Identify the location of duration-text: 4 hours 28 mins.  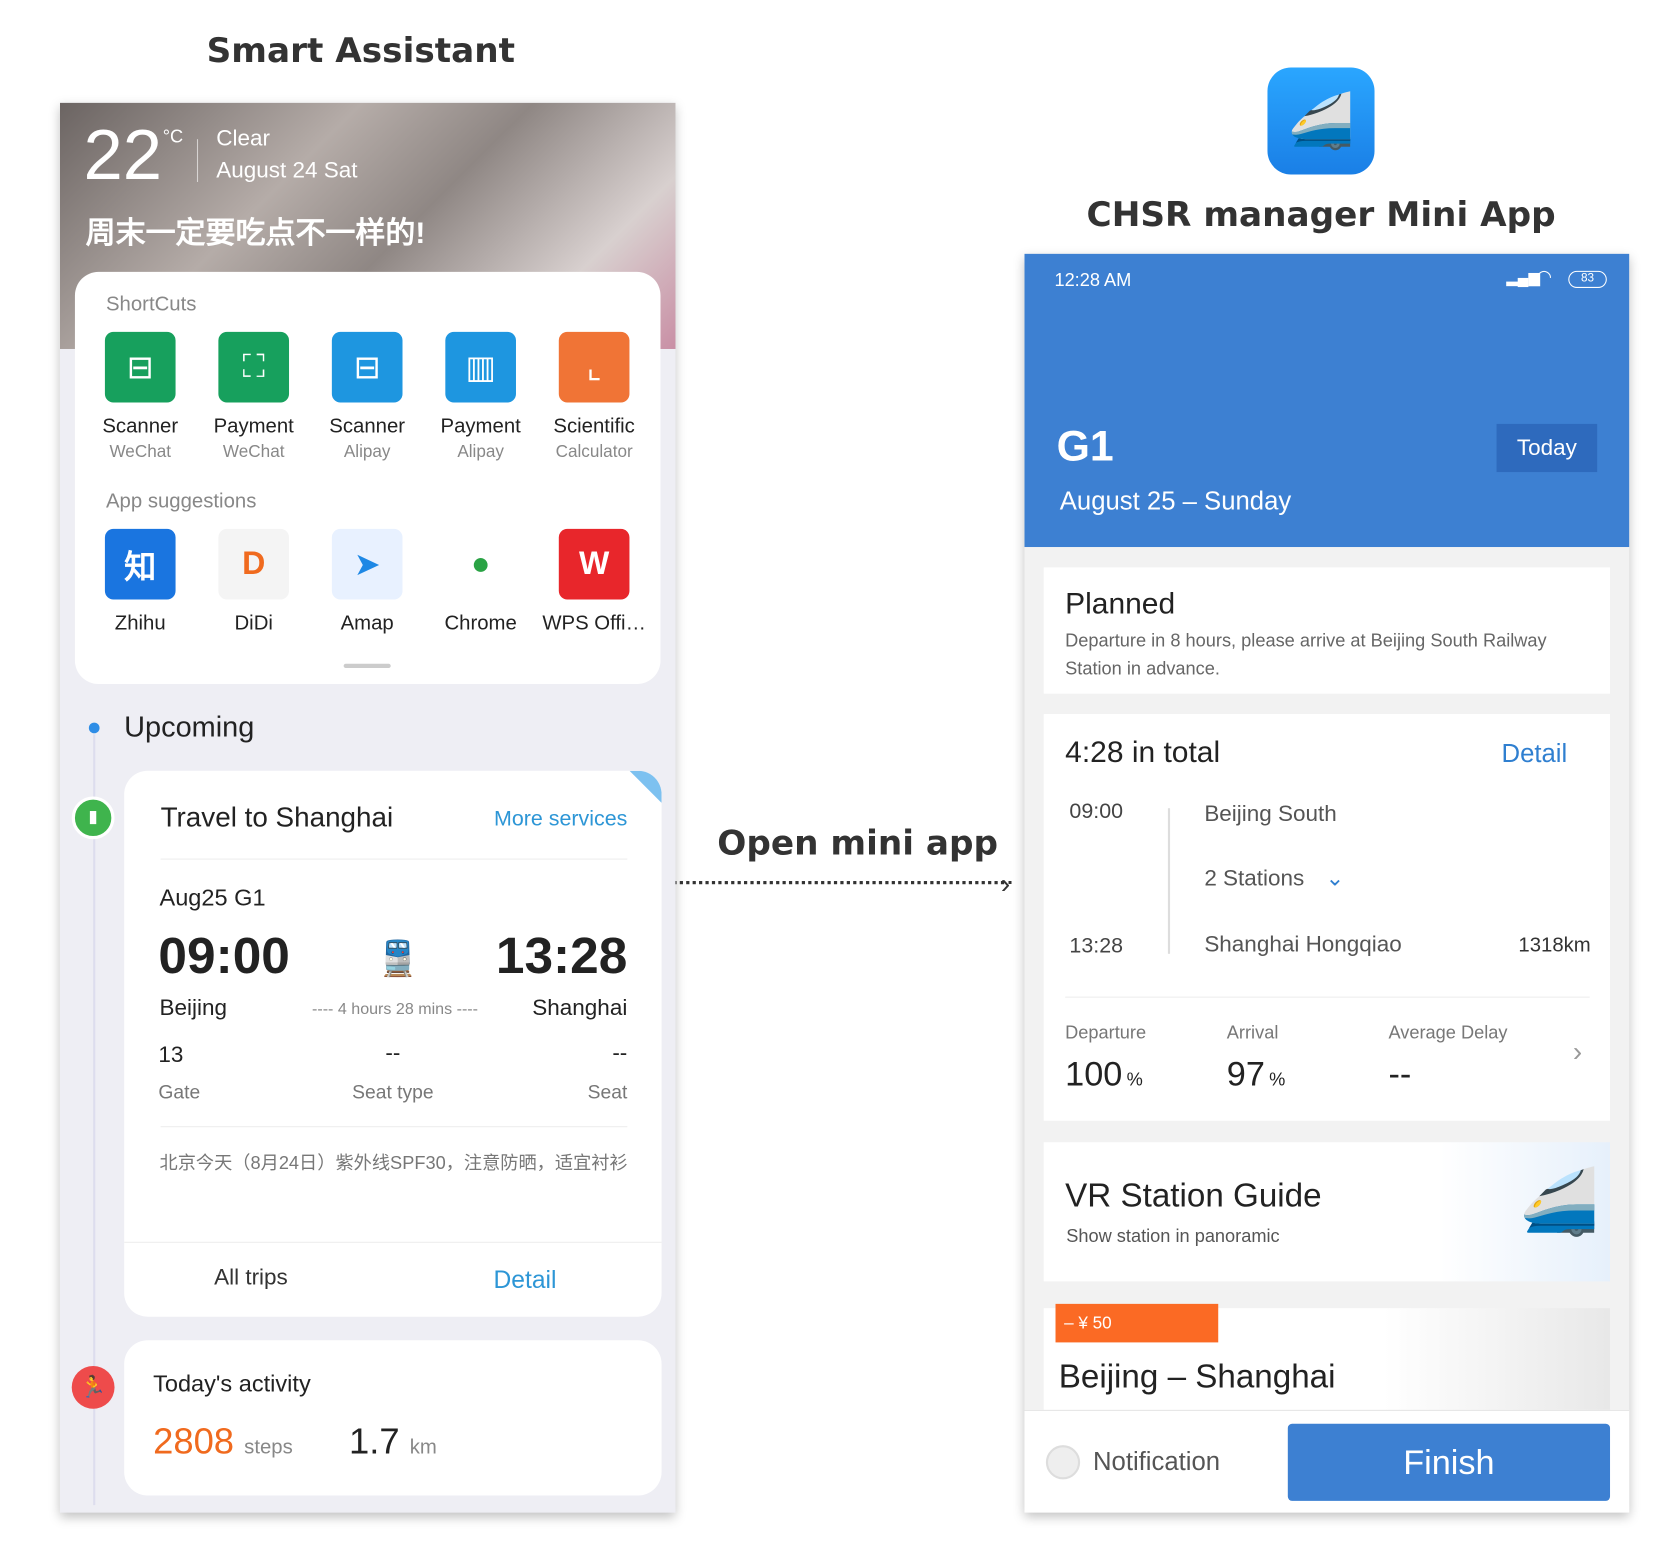
(395, 1009).